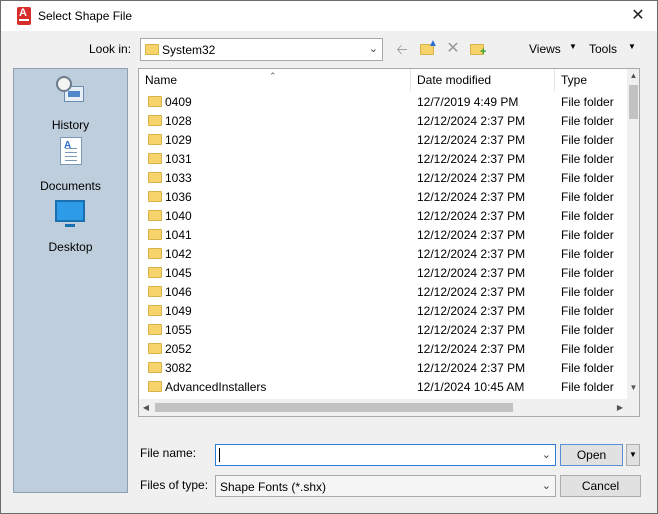  What do you see at coordinates (383, 158) in the screenshot?
I see `table-row: 1031 12/12/2024 2:37 PM File folder` at bounding box center [383, 158].